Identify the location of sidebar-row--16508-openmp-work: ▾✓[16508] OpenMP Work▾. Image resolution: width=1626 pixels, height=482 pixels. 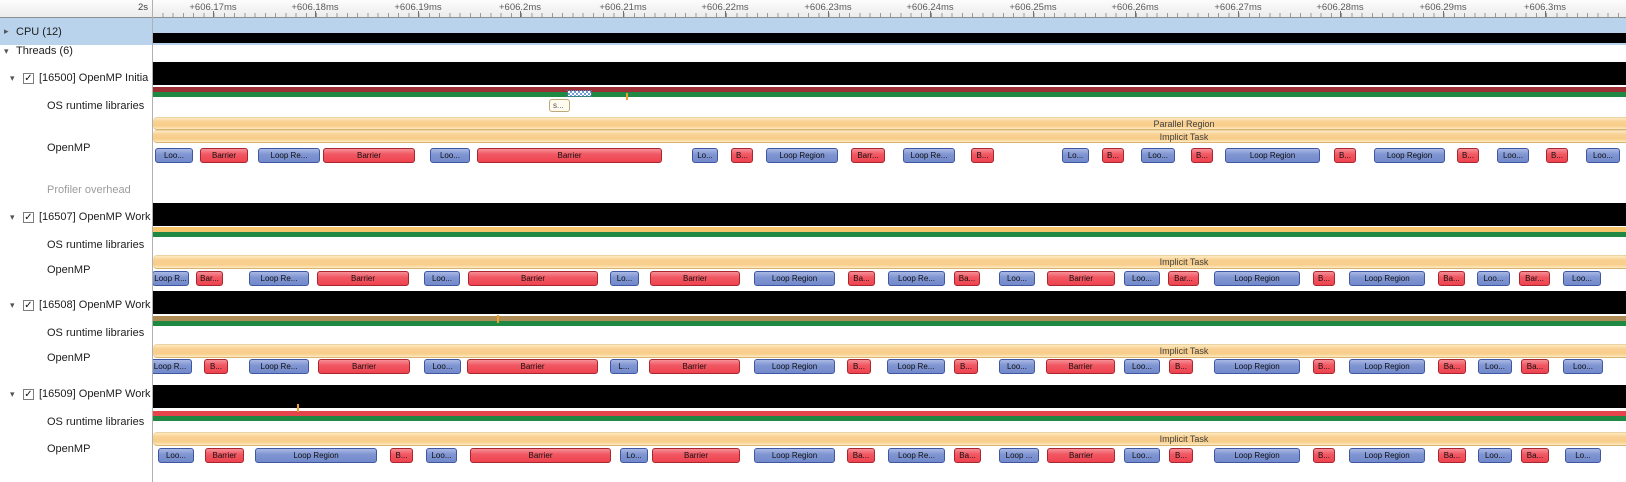
(76, 305).